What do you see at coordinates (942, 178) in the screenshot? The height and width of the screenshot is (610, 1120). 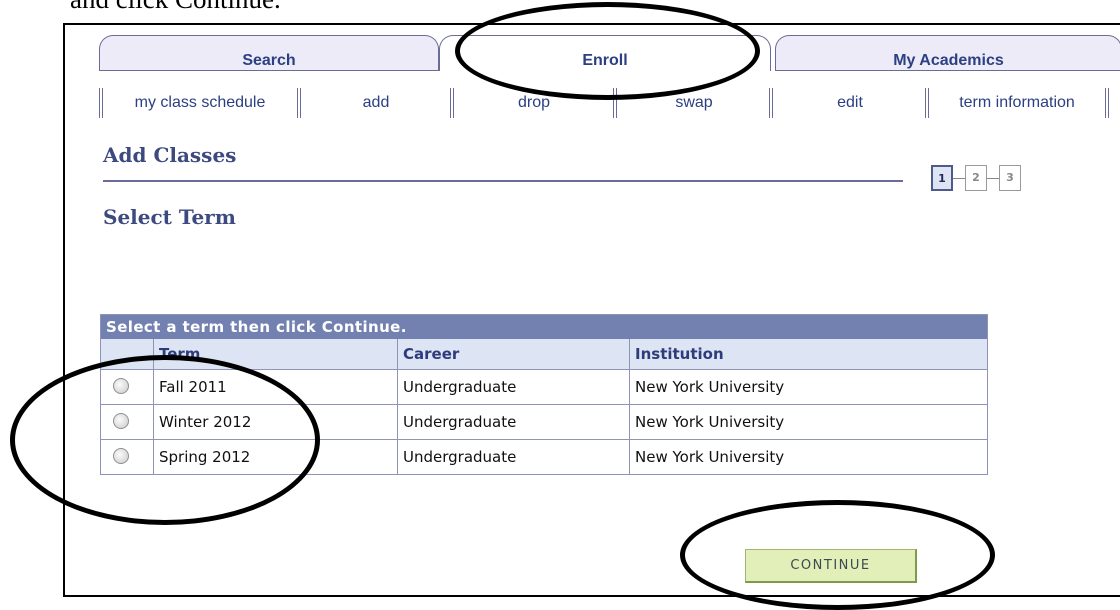 I see `step-1-icon: 1` at bounding box center [942, 178].